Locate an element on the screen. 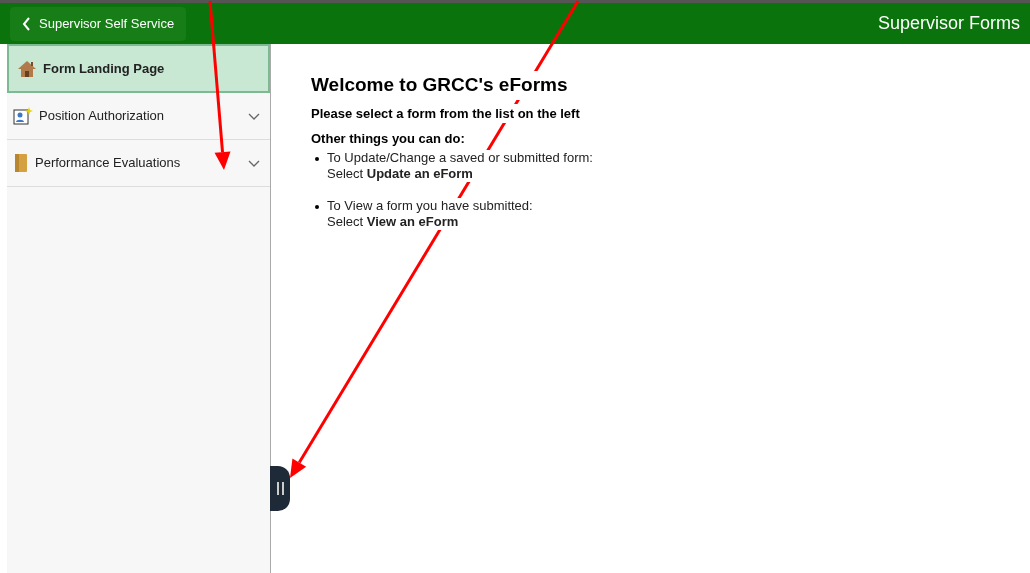 The height and width of the screenshot is (573, 1030). id-card-icon is located at coordinates (23, 116).